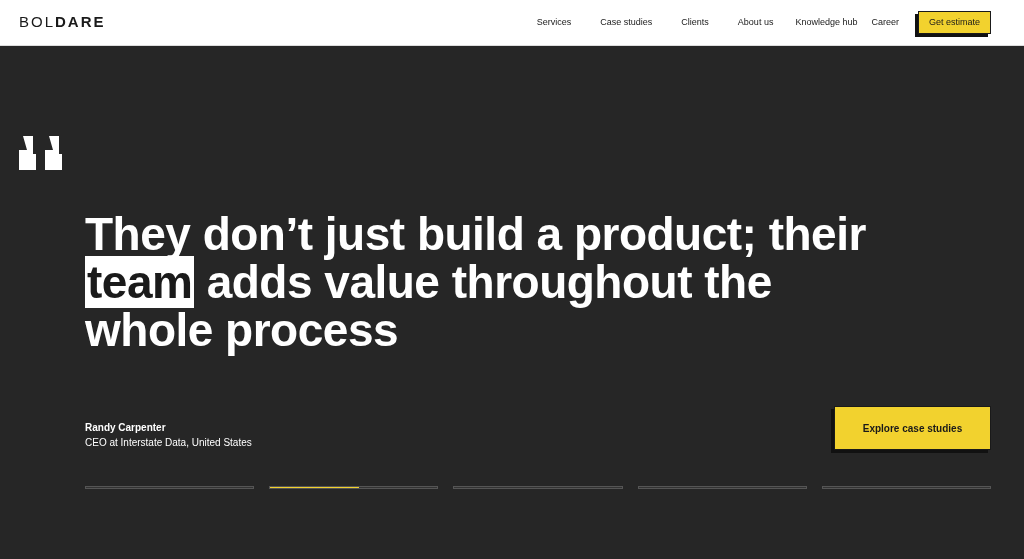 The width and height of the screenshot is (1024, 559). What do you see at coordinates (62, 22) in the screenshot?
I see `logo: BOLDARE` at bounding box center [62, 22].